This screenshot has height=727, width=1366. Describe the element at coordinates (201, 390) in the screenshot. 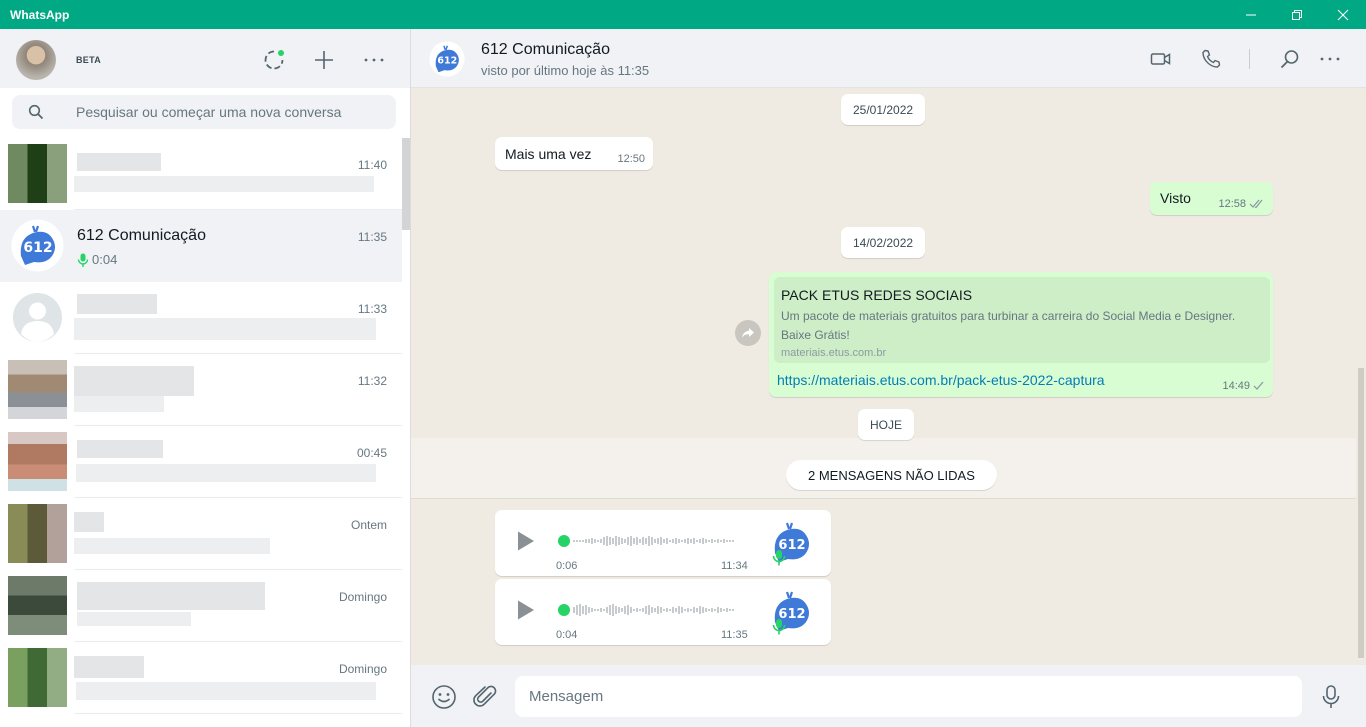

I see `chat-list-item: 11:32` at that location.